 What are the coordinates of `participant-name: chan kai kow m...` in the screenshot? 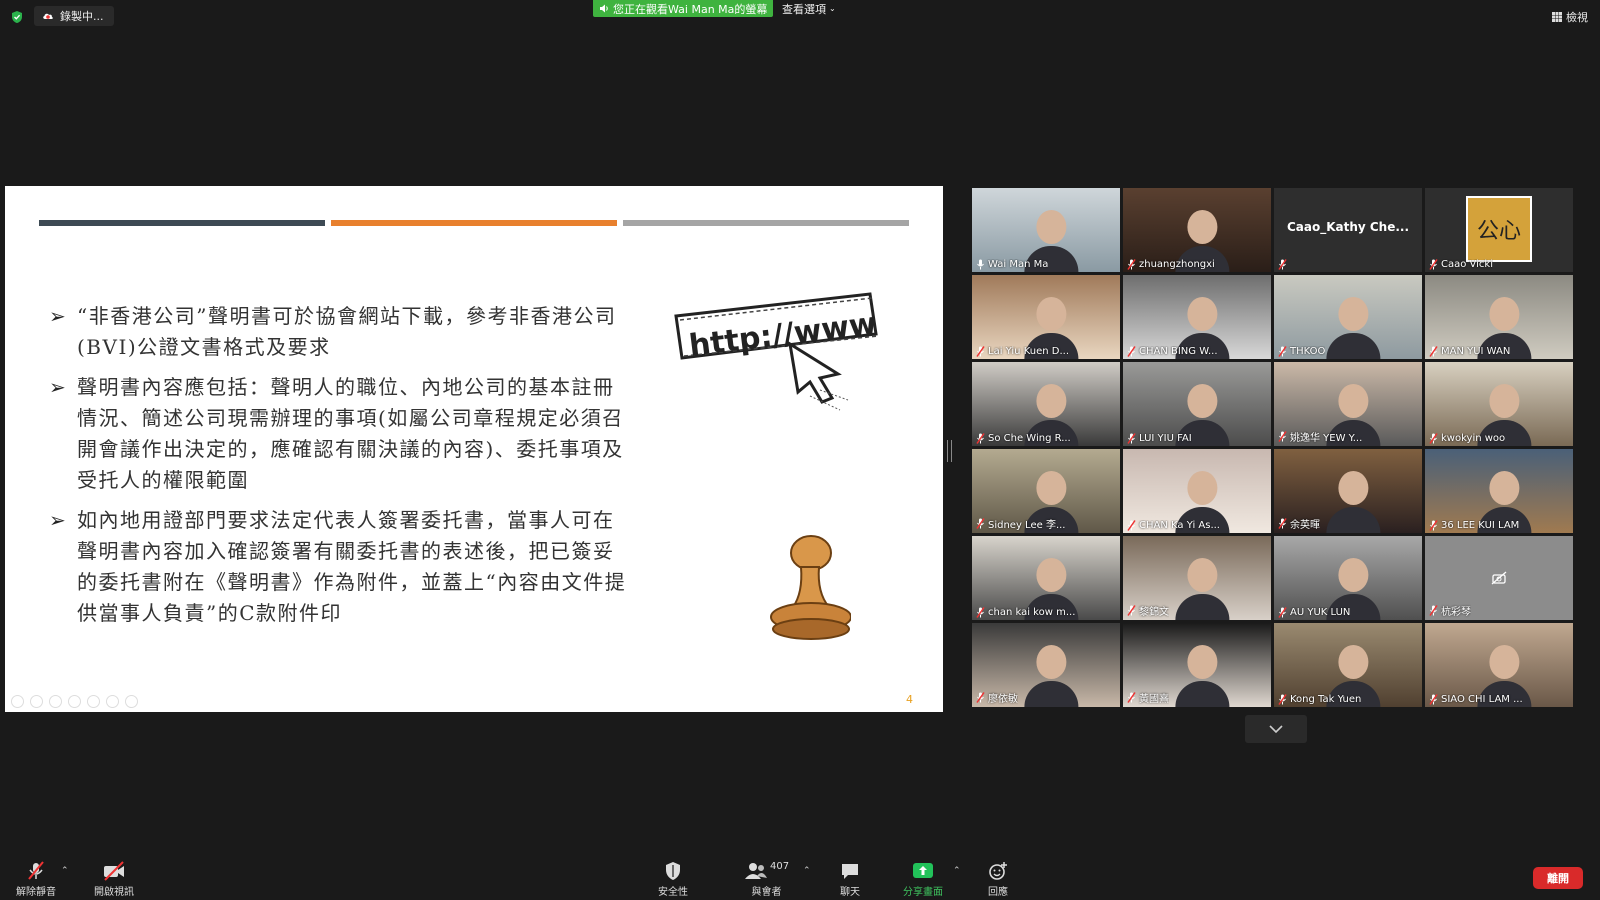 It's located at (1025, 612).